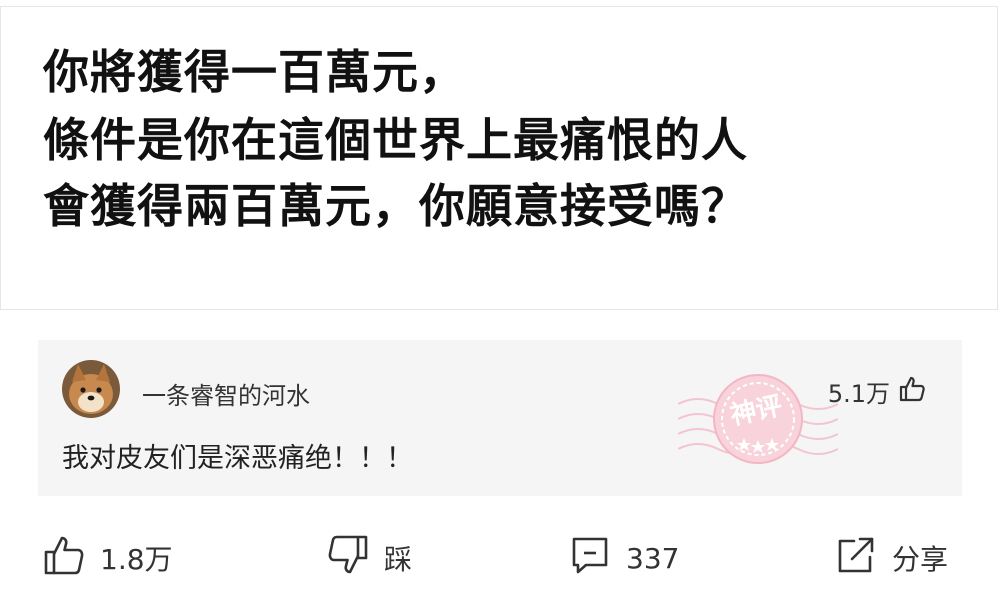 The width and height of the screenshot is (1000, 616). I want to click on shiba-avatar-icon, so click(91, 389).